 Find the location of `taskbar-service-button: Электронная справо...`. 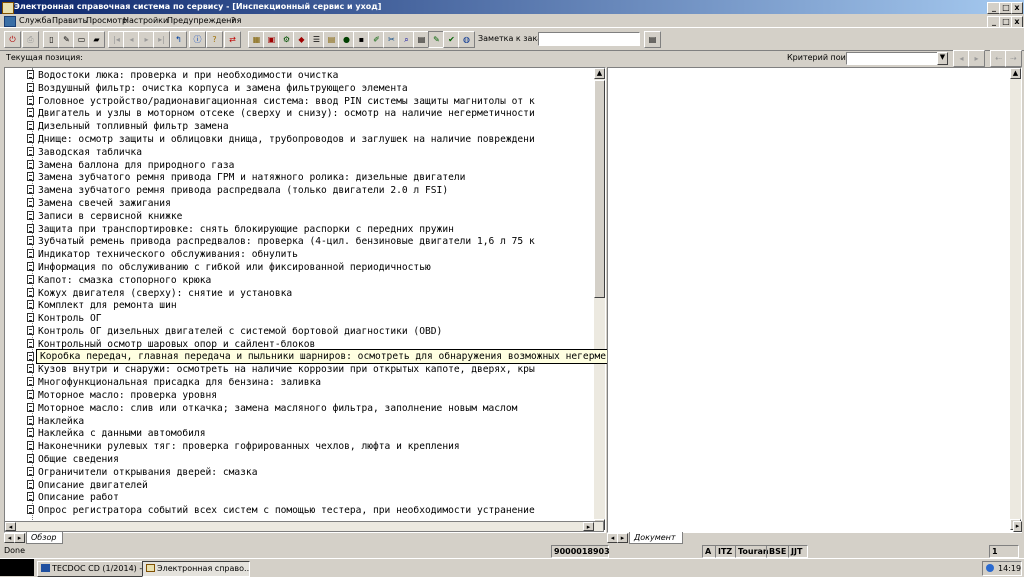

taskbar-service-button: Электронная справо... is located at coordinates (196, 569).